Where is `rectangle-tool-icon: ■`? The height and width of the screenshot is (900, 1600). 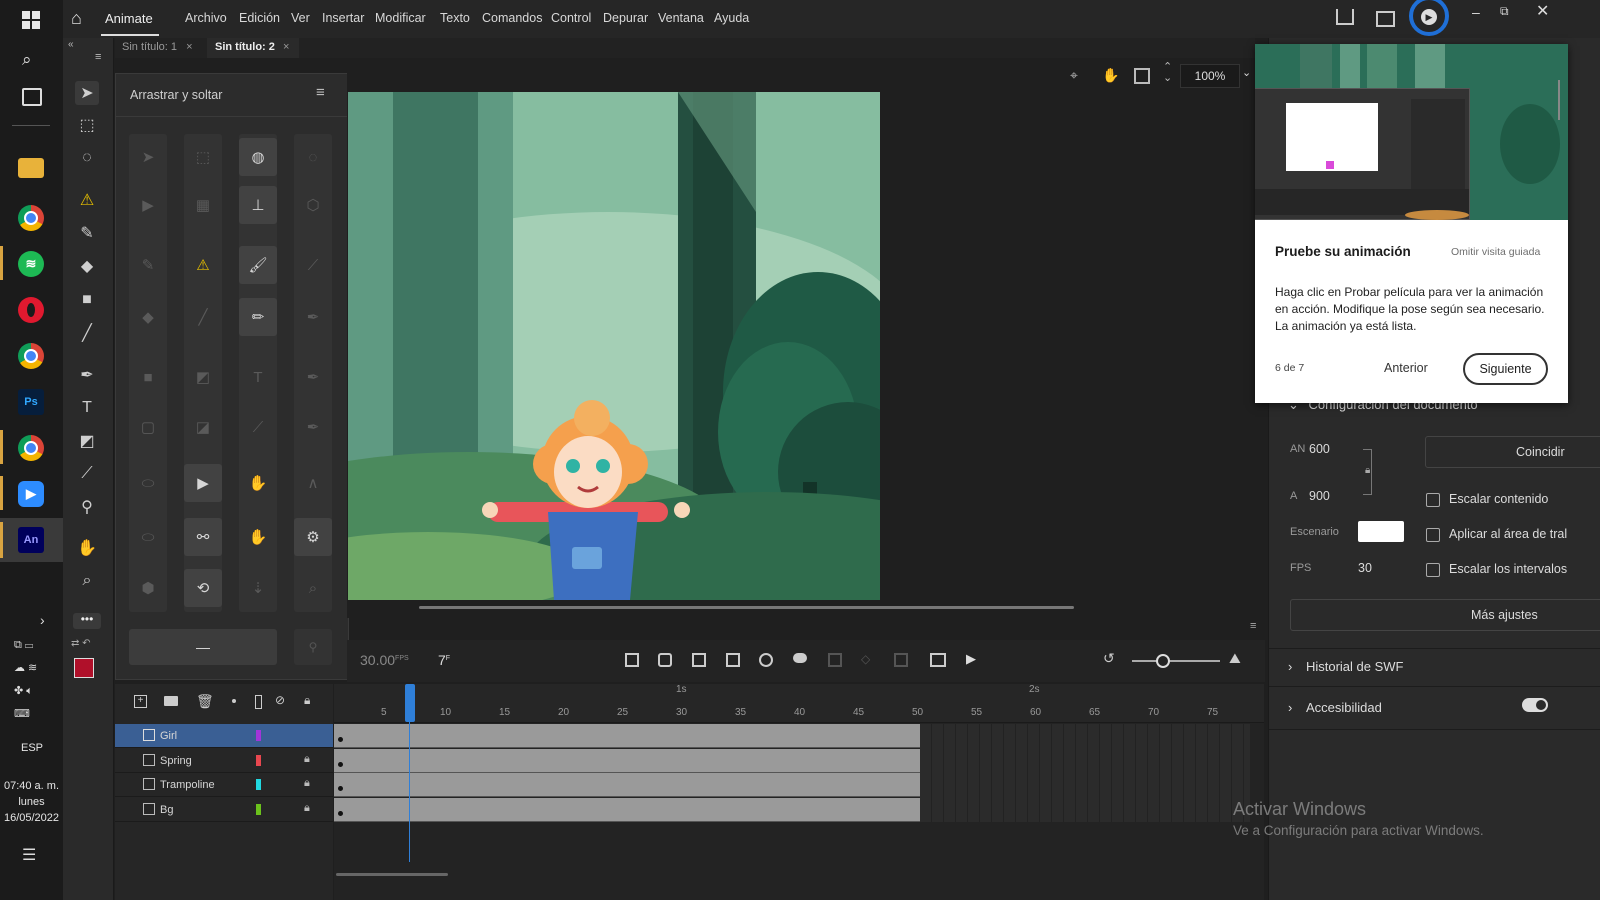 rectangle-tool-icon: ■ is located at coordinates (87, 300).